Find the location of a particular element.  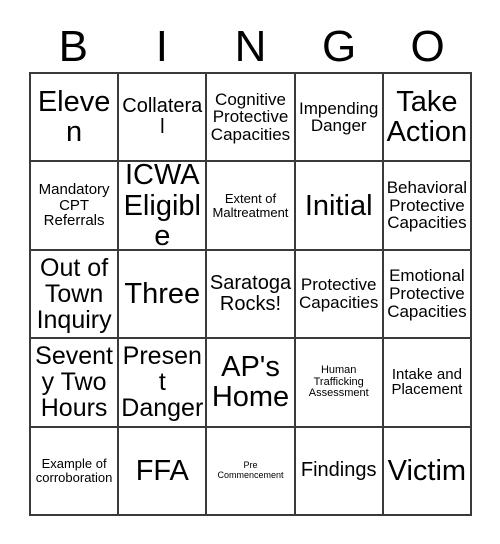

bingo-cell-label: Extent of Maltreatment is located at coordinates (250, 205).